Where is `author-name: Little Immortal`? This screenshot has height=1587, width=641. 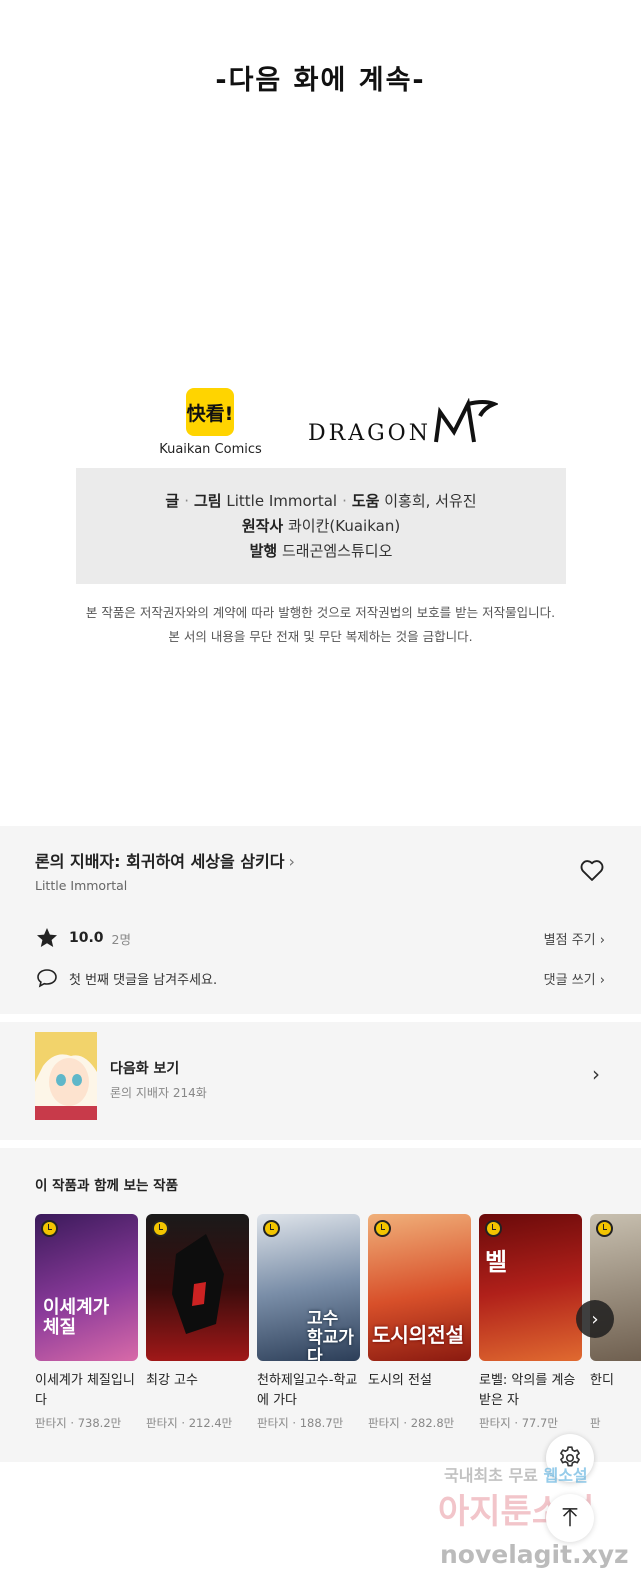
author-name: Little Immortal is located at coordinates (282, 500).